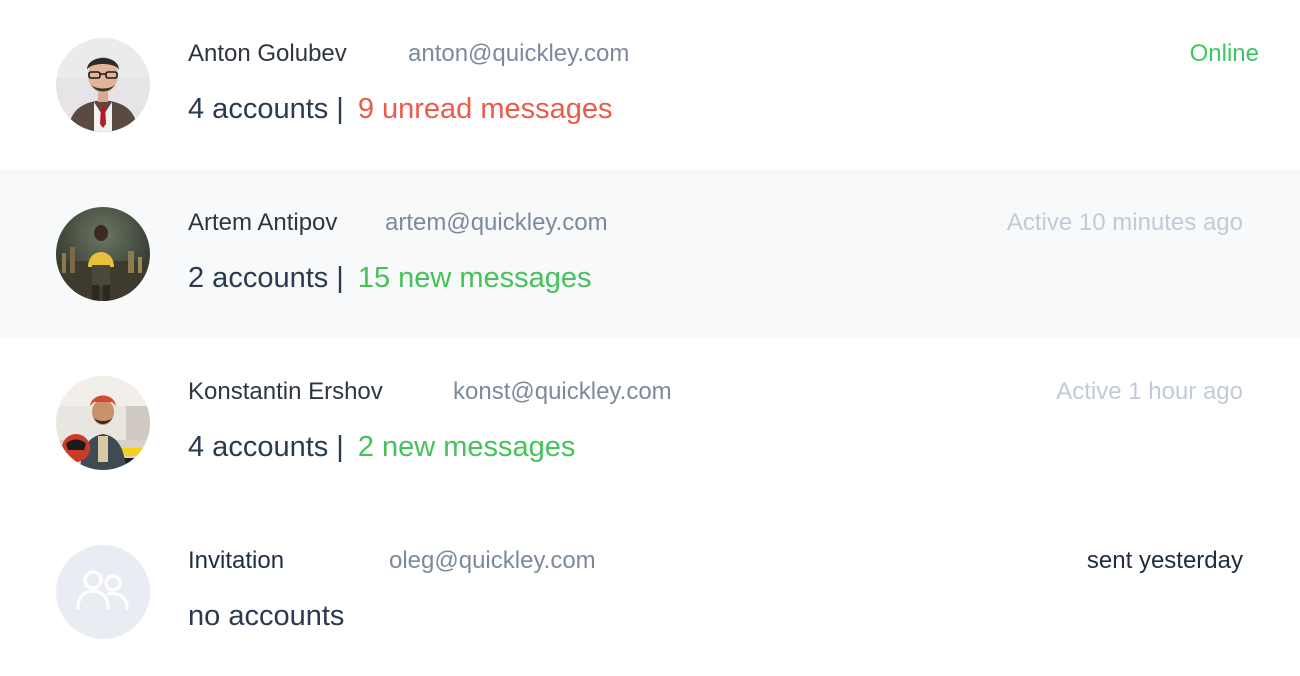 Image resolution: width=1300 pixels, height=676 pixels. Describe the element at coordinates (519, 53) in the screenshot. I see `user-email: anton@quickley.com` at that location.